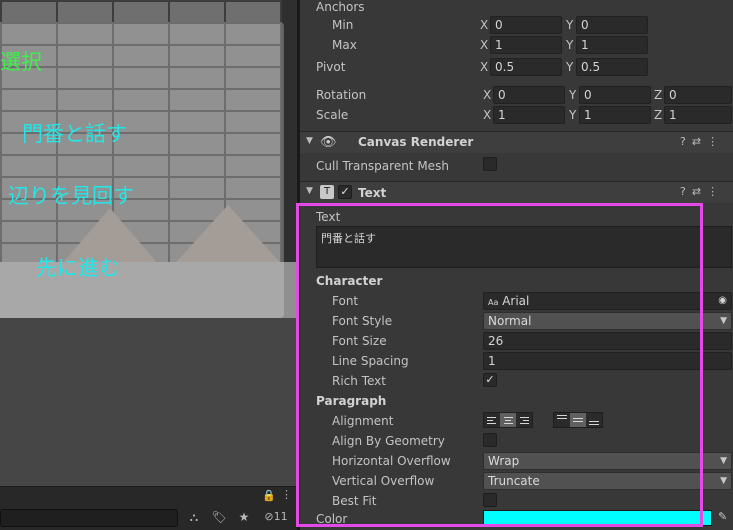 This screenshot has height=530, width=733. What do you see at coordinates (607, 301) in the screenshot?
I see `font-object-field: Aa Arial ◉` at bounding box center [607, 301].